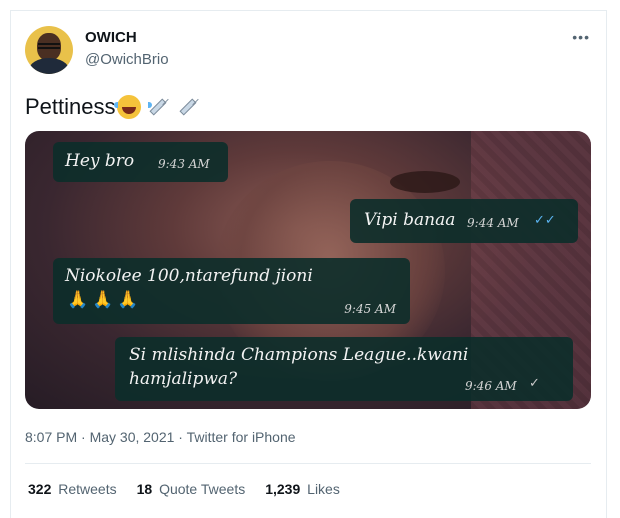  Describe the element at coordinates (545, 220) in the screenshot. I see `double-check-read-icon: ✓✓` at that location.